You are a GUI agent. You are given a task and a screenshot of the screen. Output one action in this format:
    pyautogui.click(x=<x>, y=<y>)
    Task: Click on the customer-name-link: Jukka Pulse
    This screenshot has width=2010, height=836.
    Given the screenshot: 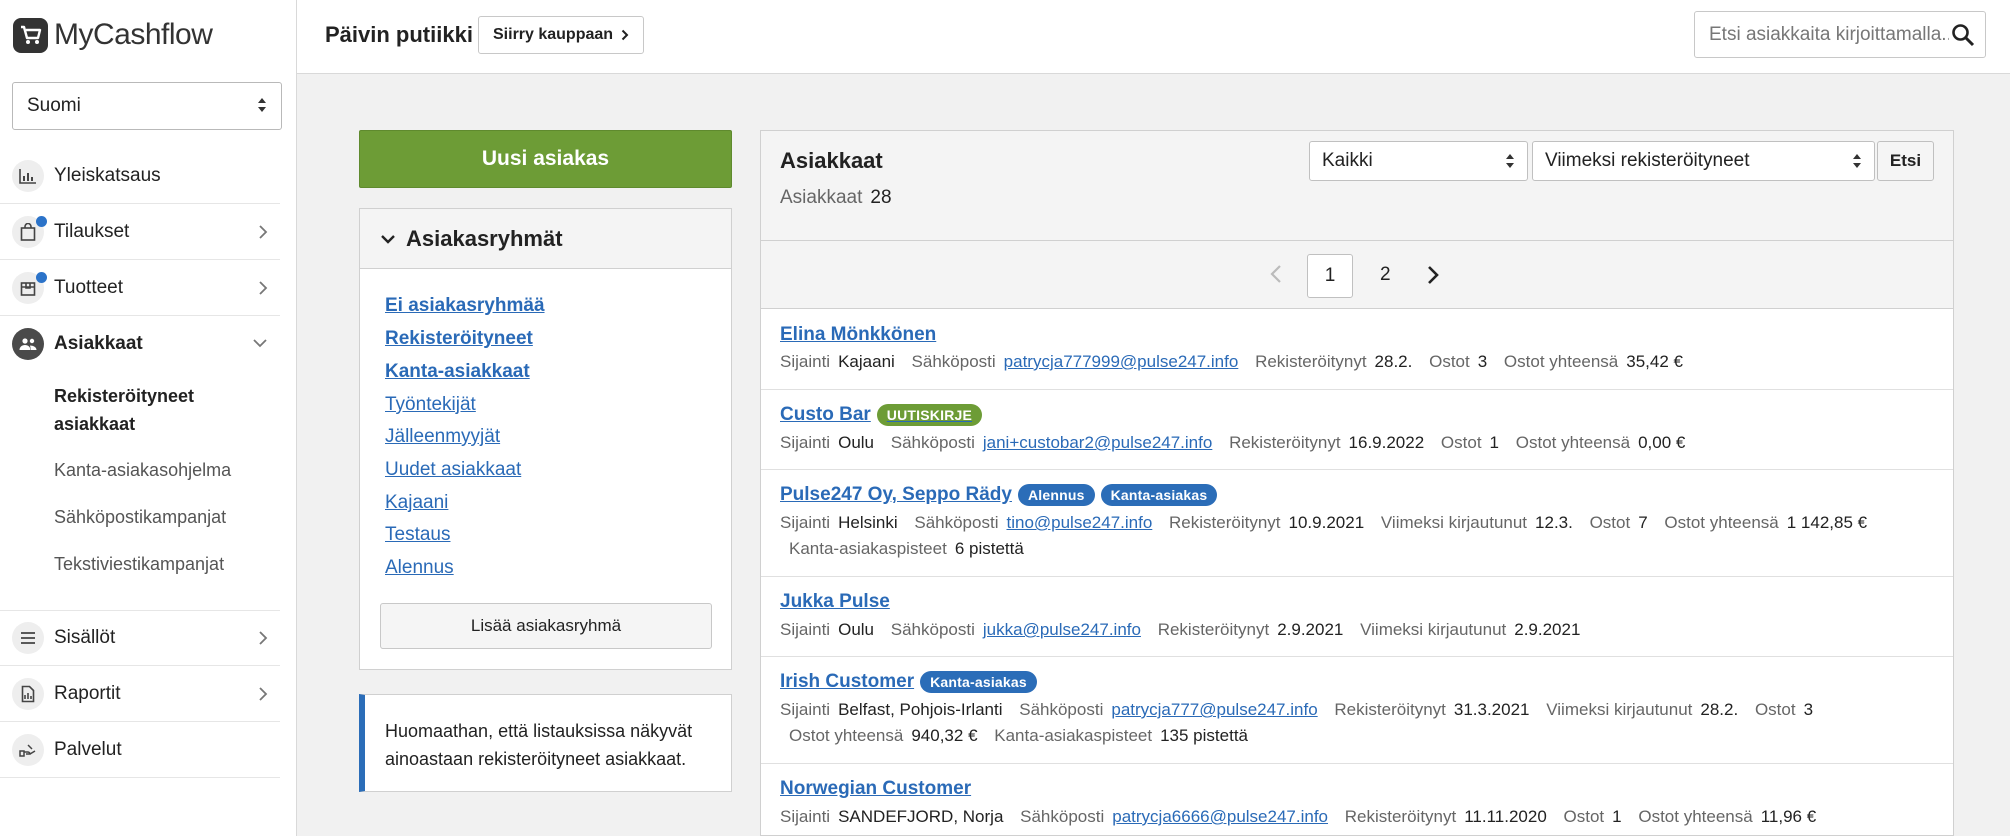 What is the action you would take?
    pyautogui.click(x=835, y=602)
    